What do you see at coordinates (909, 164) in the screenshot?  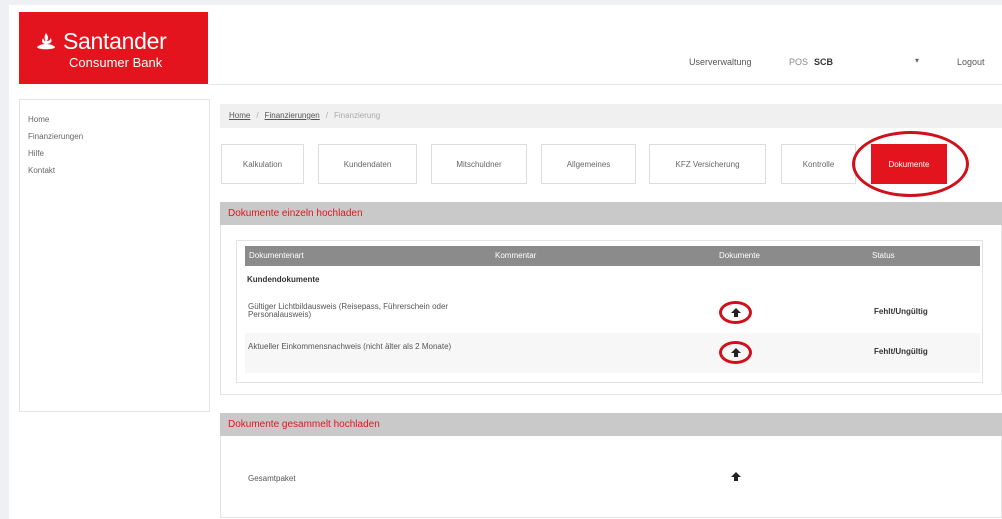 I see `tab-dokumente: Dokumente` at bounding box center [909, 164].